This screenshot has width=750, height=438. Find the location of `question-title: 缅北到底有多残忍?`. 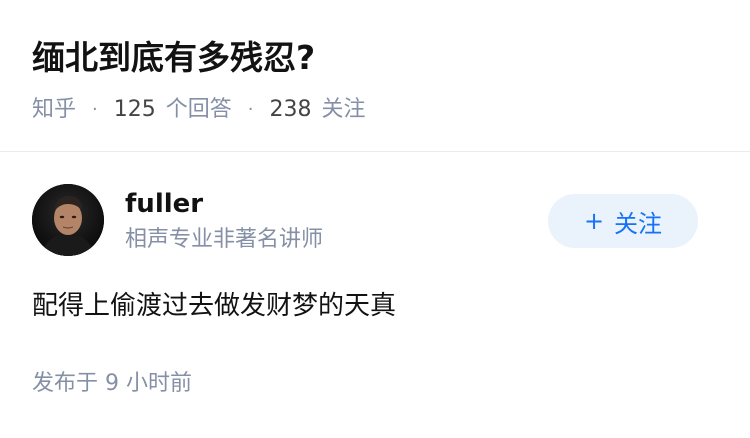

question-title: 缅北到底有多残忍? is located at coordinates (377, 58).